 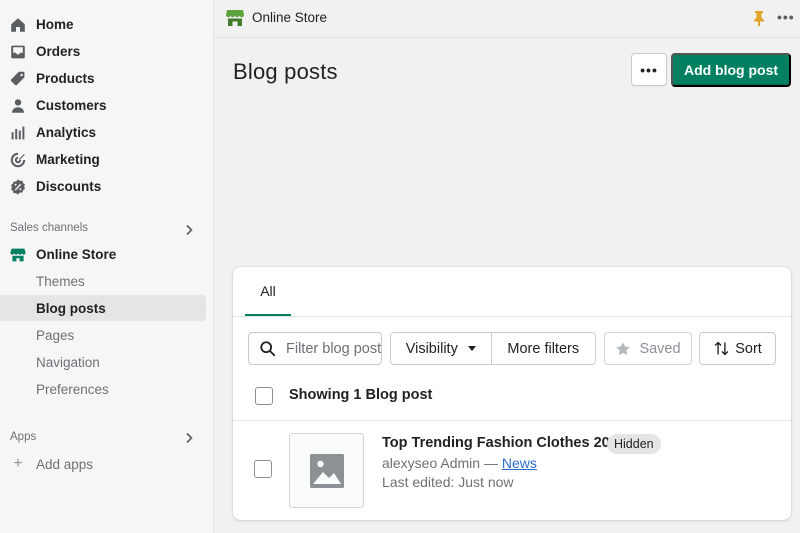 I want to click on sidebar-item-home: Home, so click(x=103, y=24).